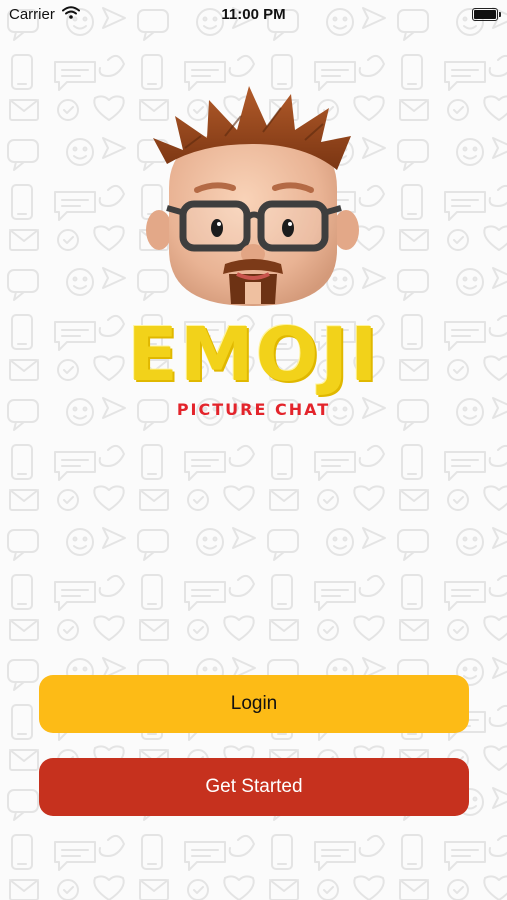 Image resolution: width=507 pixels, height=900 pixels. I want to click on clock: 11:00 PM, so click(253, 14).